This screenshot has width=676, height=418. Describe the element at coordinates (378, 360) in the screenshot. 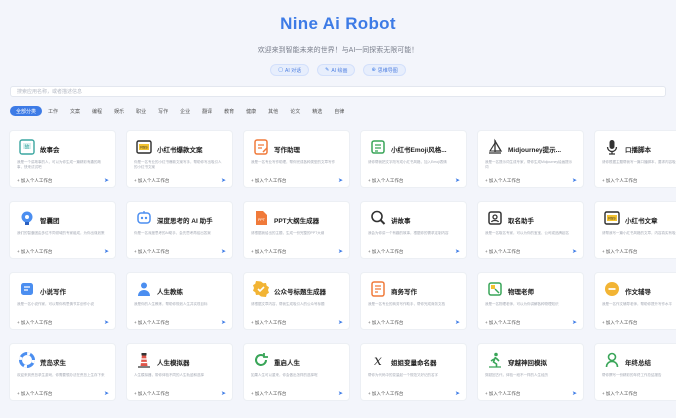

I see `variable-icon: x` at that location.